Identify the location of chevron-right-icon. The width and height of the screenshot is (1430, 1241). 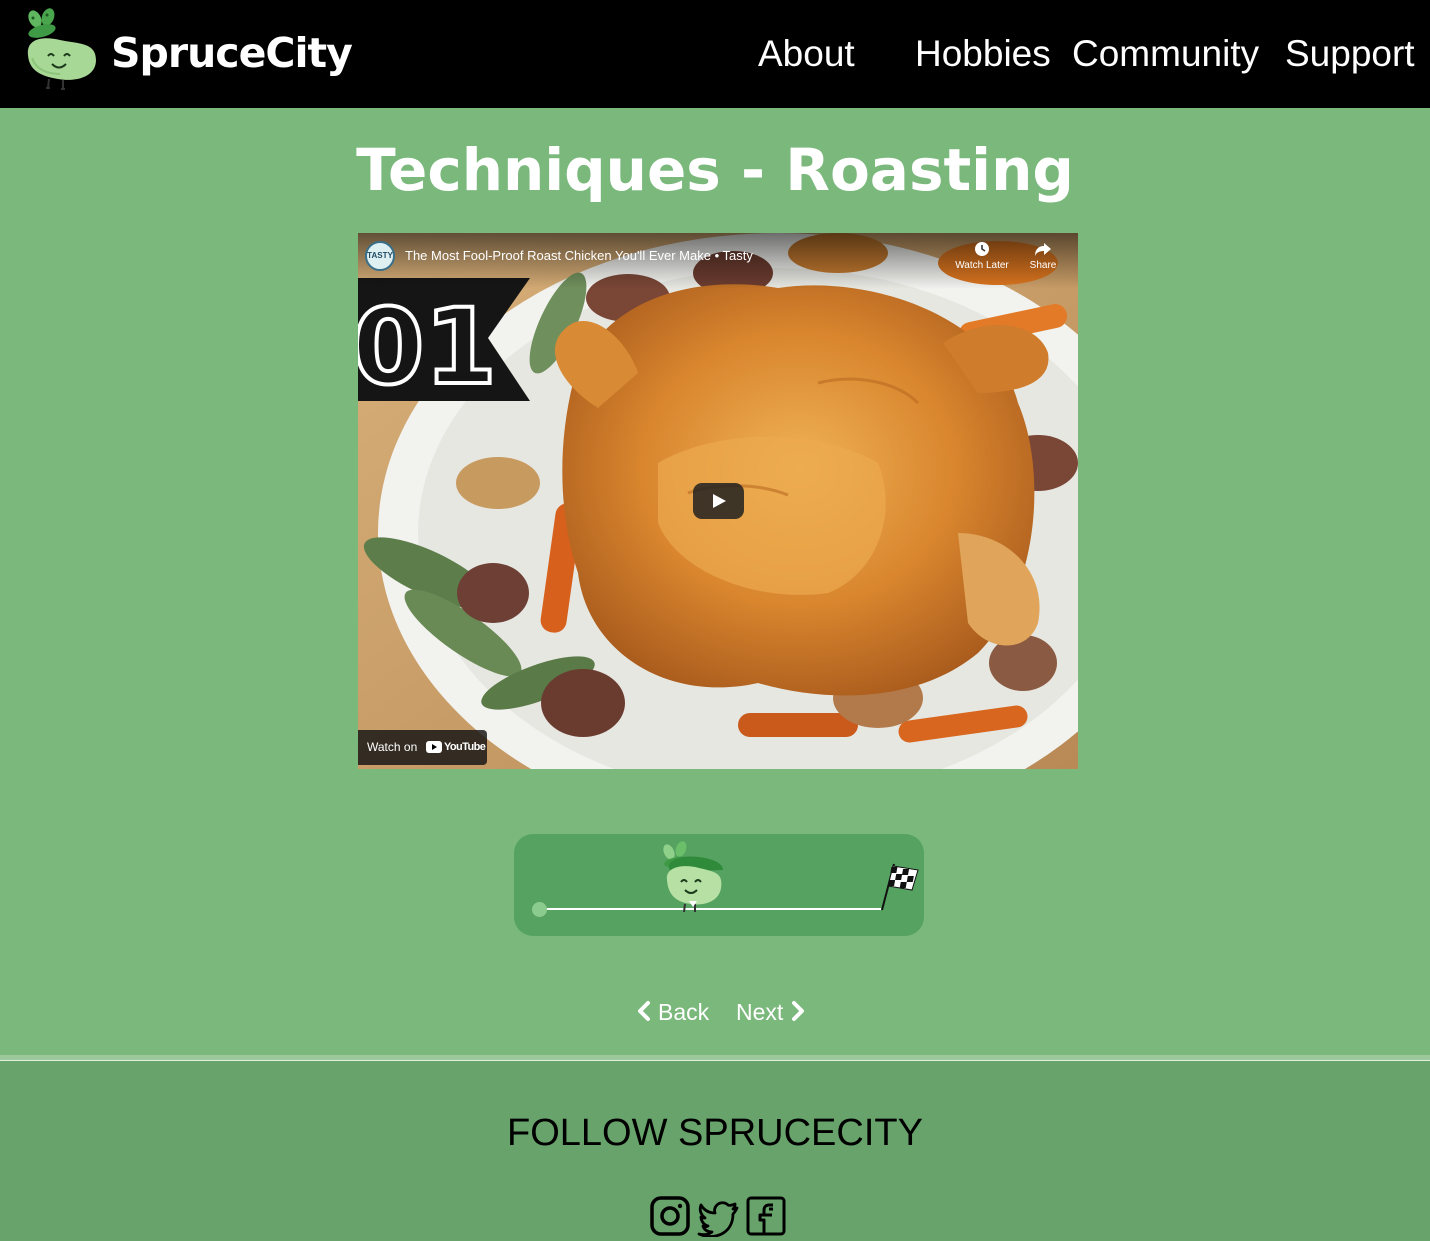
(798, 1011).